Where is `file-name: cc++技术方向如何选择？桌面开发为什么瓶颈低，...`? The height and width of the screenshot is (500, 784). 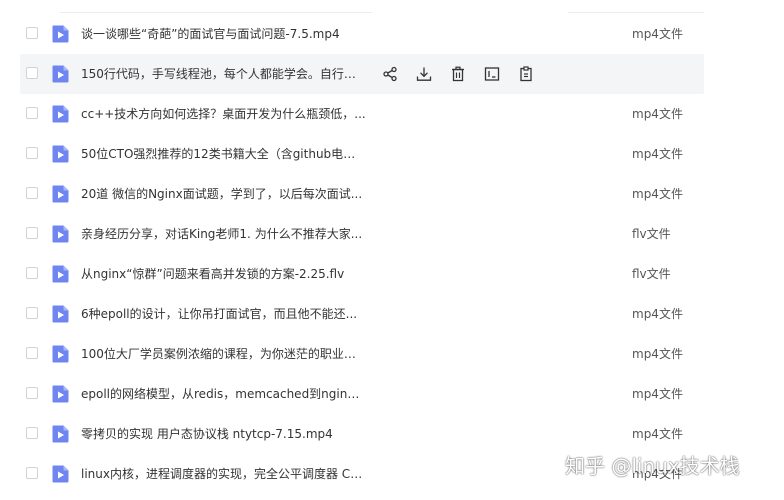 file-name: cc++技术方向如何选择？桌面开发为什么瓶颈低，... is located at coordinates (223, 114).